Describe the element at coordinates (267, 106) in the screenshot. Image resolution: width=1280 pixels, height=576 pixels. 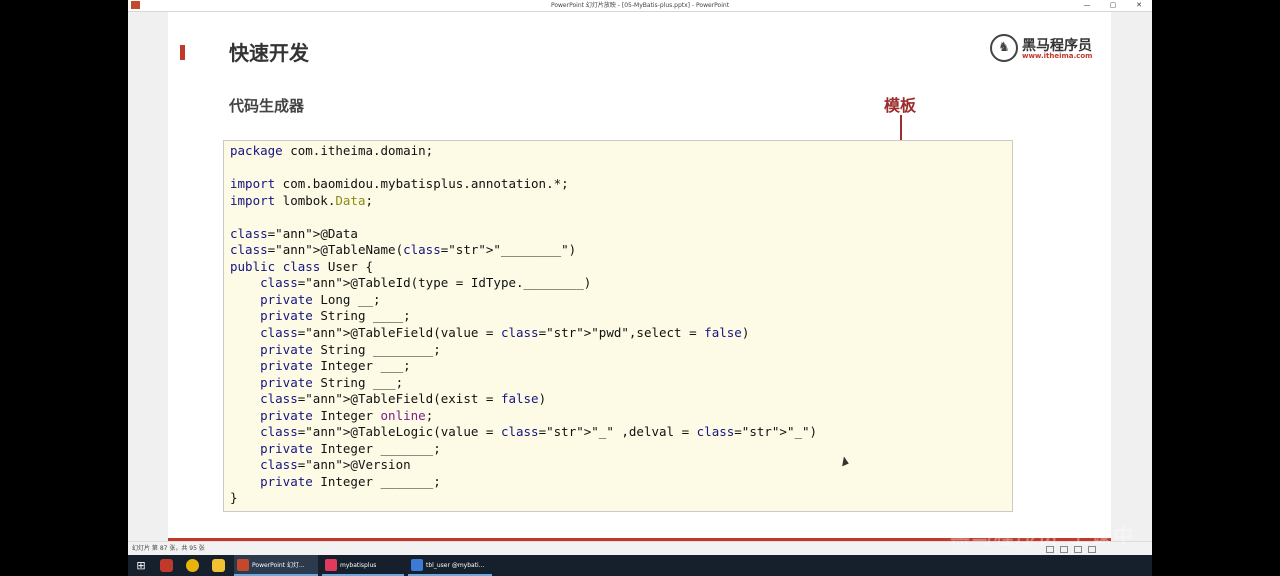
I see `slide-subtitle: 代码生成器` at that location.